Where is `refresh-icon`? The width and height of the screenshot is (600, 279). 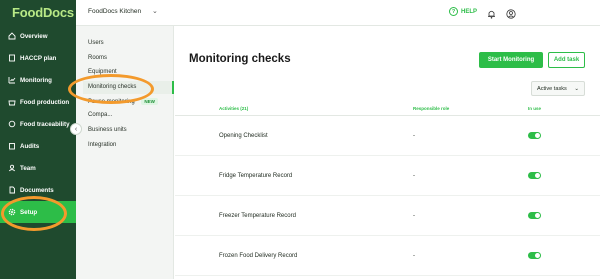
refresh-icon is located at coordinates (12, 124).